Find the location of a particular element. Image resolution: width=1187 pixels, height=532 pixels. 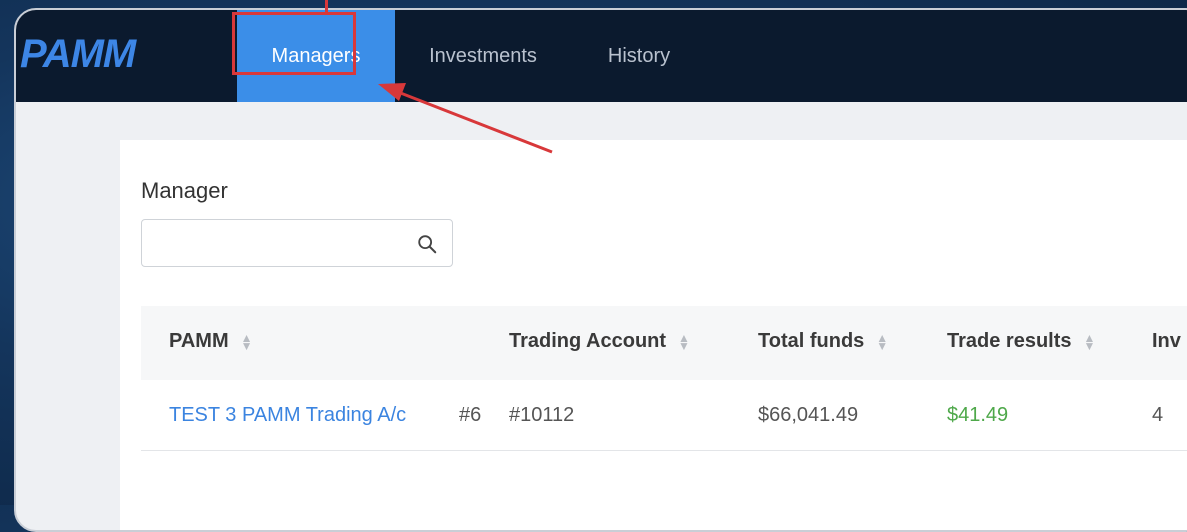

total-funds: $66,041.49 is located at coordinates (808, 415).